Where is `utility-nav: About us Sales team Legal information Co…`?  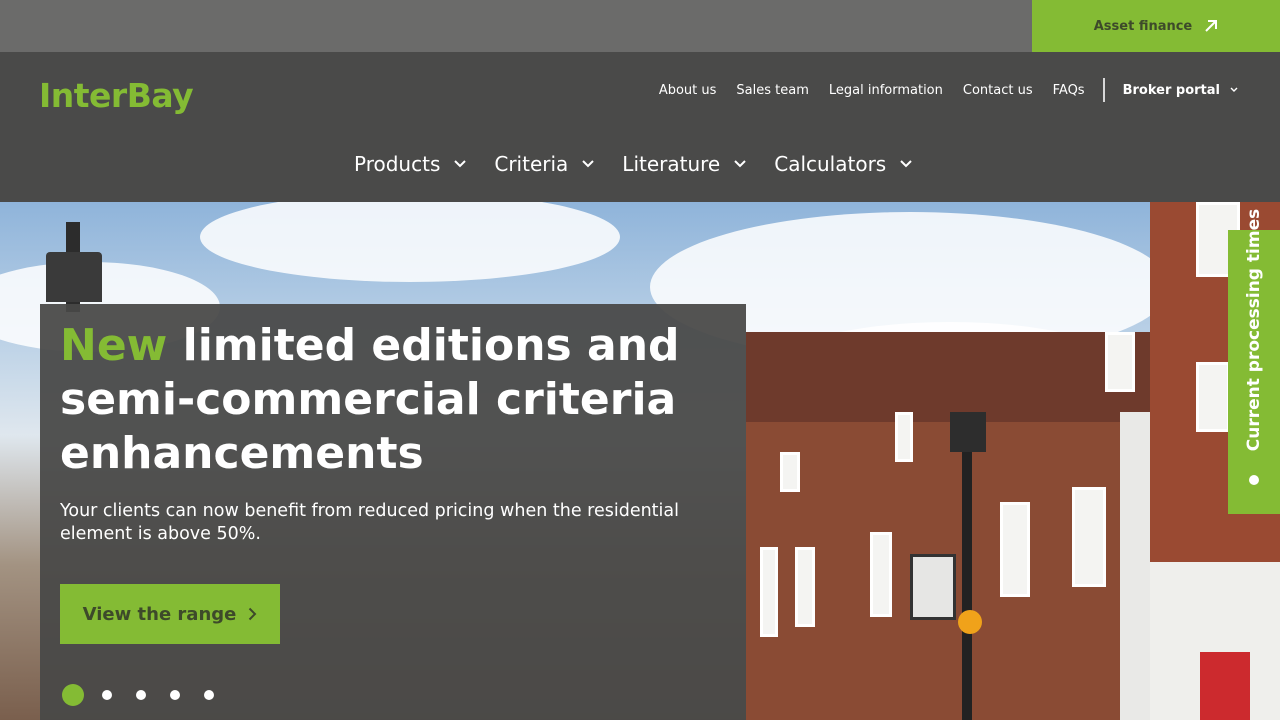
utility-nav: About us Sales team Legal information Co… is located at coordinates (938, 90).